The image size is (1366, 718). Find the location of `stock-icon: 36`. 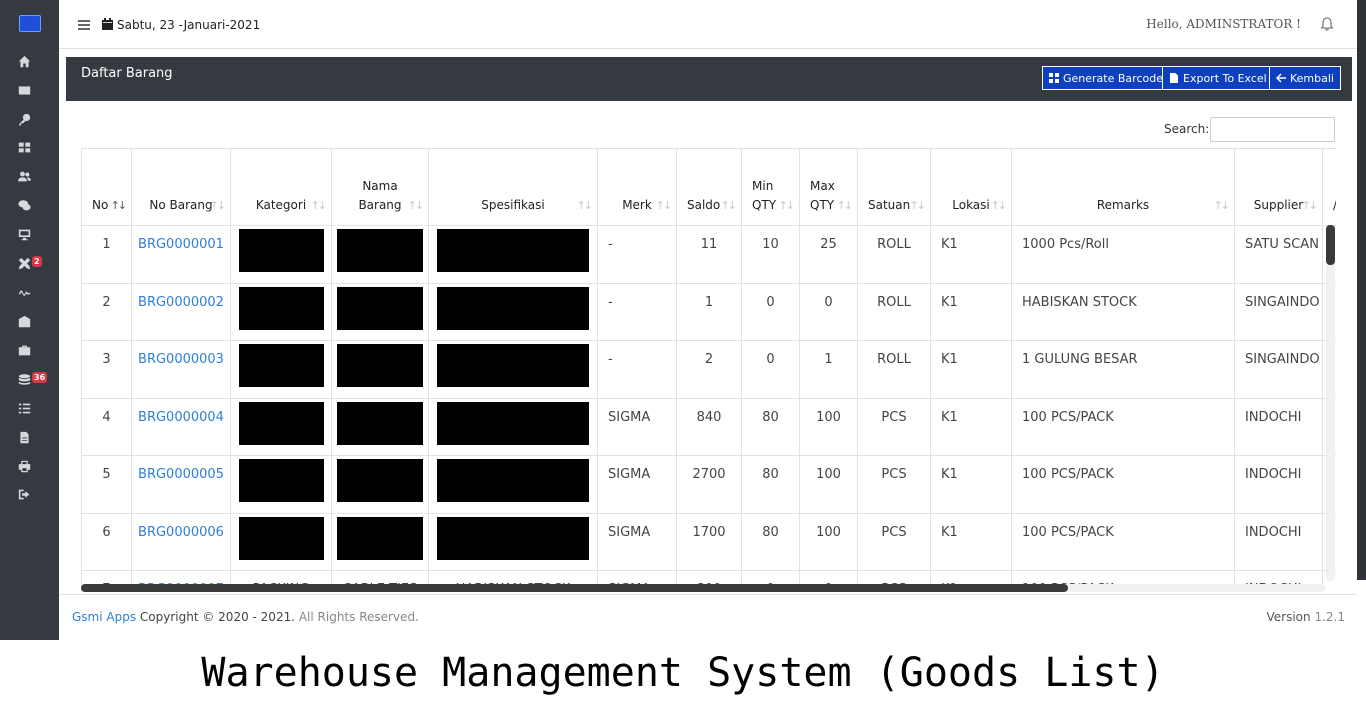

stock-icon: 36 is located at coordinates (29, 379).